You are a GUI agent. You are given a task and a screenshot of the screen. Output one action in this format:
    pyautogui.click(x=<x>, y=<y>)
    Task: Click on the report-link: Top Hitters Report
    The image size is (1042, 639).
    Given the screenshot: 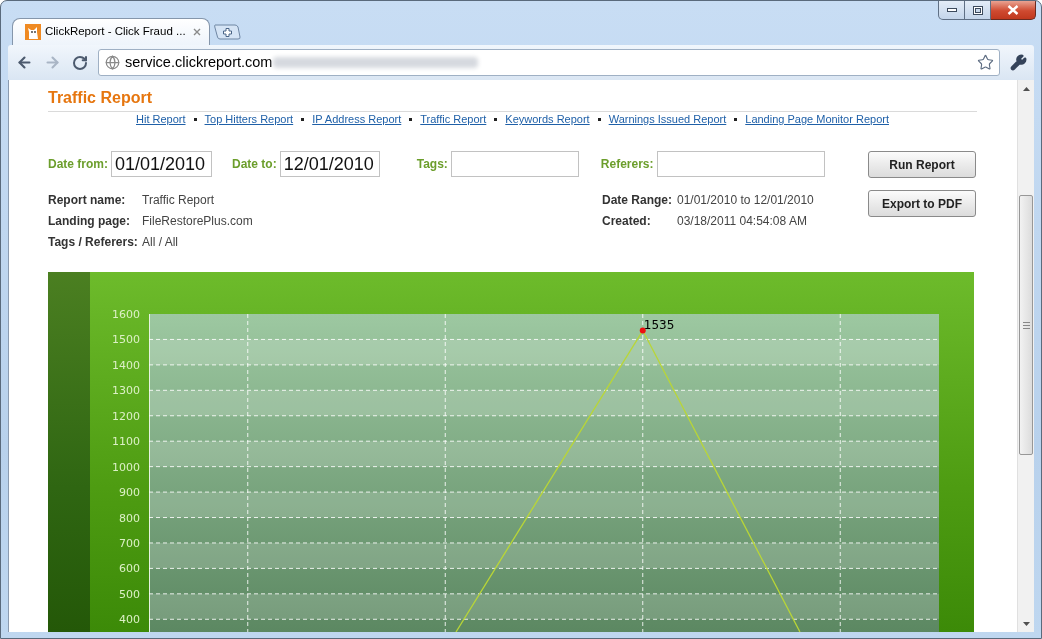 What is the action you would take?
    pyautogui.click(x=249, y=119)
    